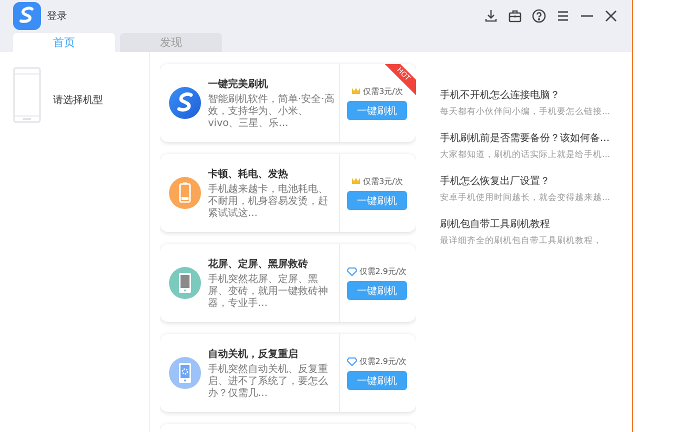 The width and height of the screenshot is (684, 432). Describe the element at coordinates (536, 224) in the screenshot. I see `article-title: 刷机包自带工具刷机教程` at that location.